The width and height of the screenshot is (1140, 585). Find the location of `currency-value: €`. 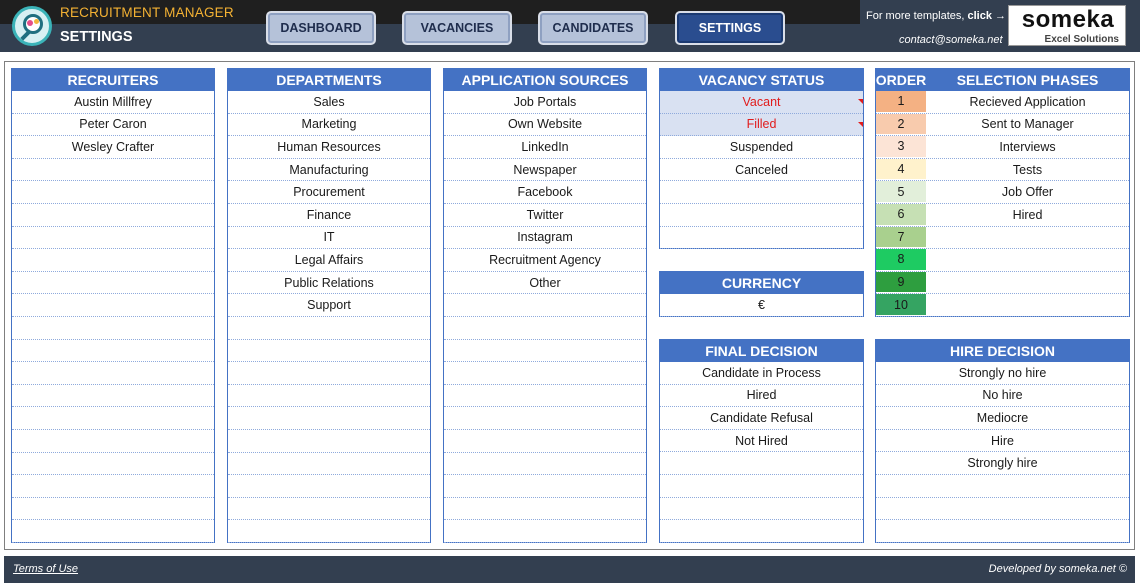

currency-value: € is located at coordinates (761, 305).